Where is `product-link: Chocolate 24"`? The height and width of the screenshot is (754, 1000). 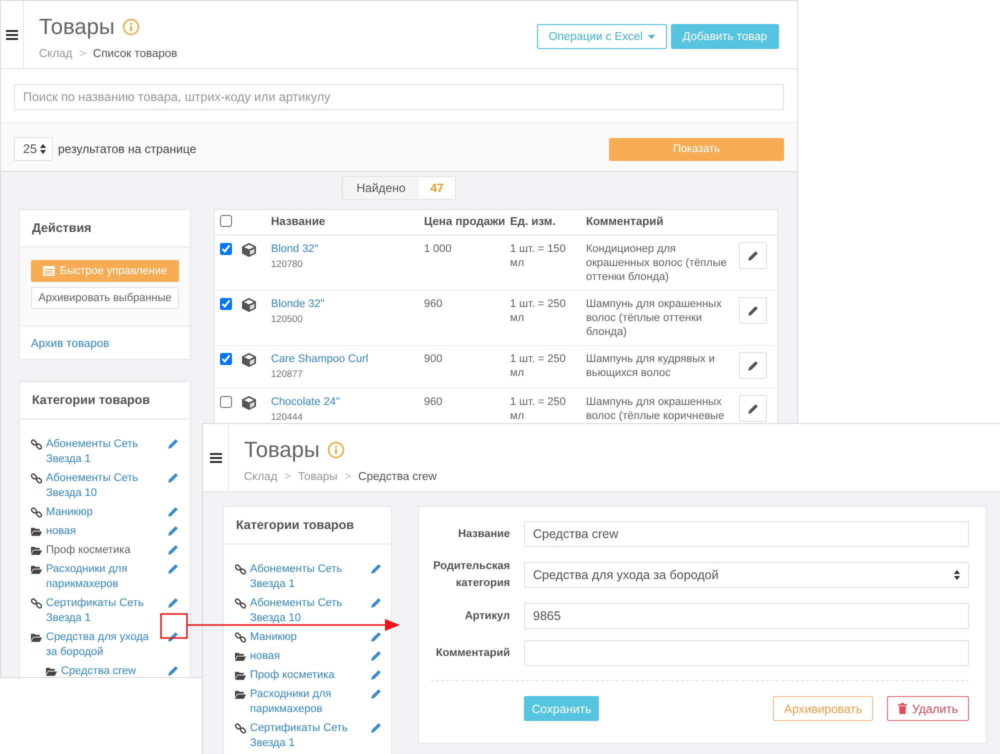
product-link: Chocolate 24" is located at coordinates (347, 402).